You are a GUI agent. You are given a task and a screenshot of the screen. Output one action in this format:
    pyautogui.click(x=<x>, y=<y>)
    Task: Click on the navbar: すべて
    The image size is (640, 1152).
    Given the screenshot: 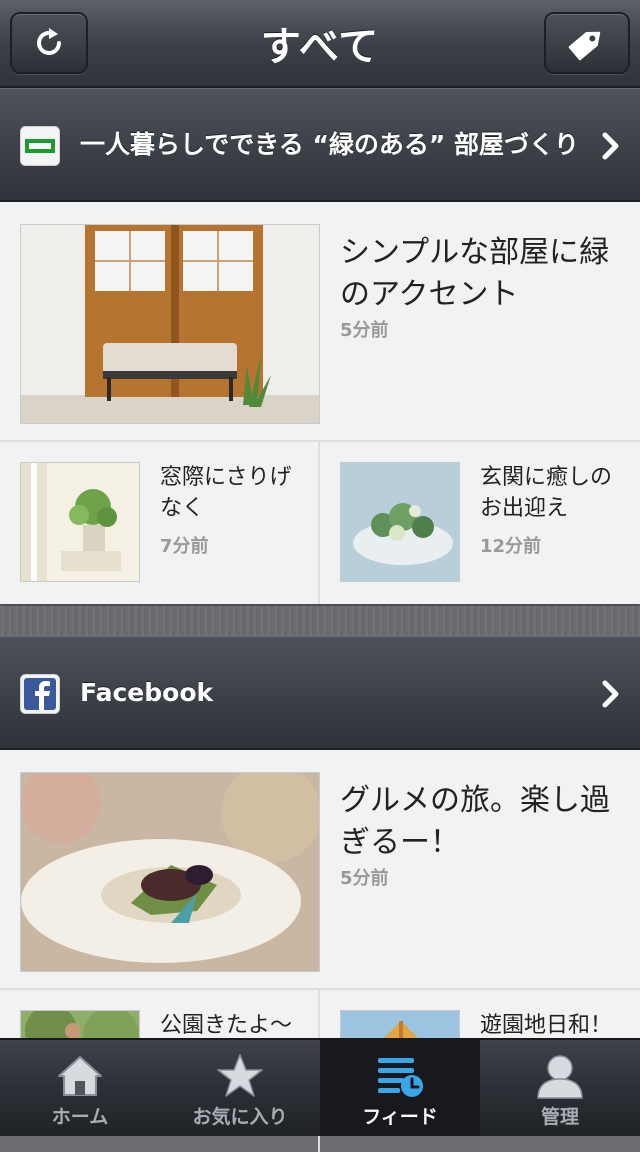 What is the action you would take?
    pyautogui.click(x=320, y=44)
    